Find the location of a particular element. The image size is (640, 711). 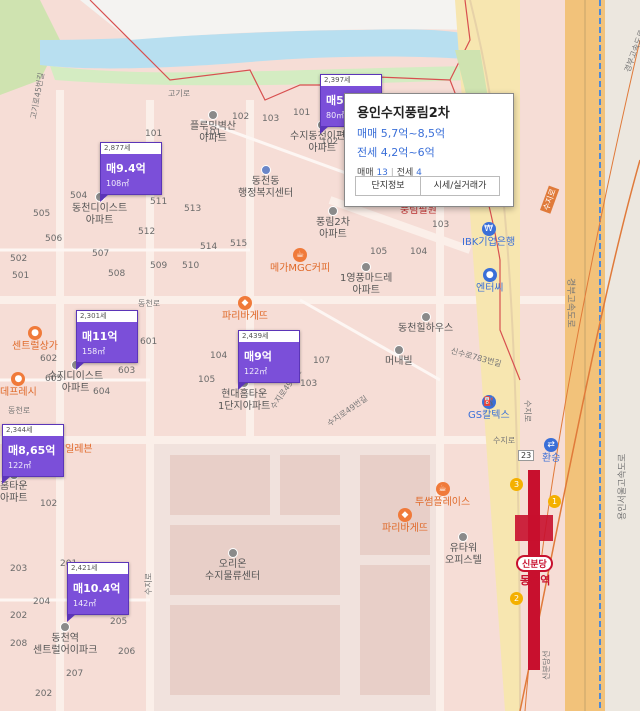

building-number: 206 is located at coordinates (127, 652).